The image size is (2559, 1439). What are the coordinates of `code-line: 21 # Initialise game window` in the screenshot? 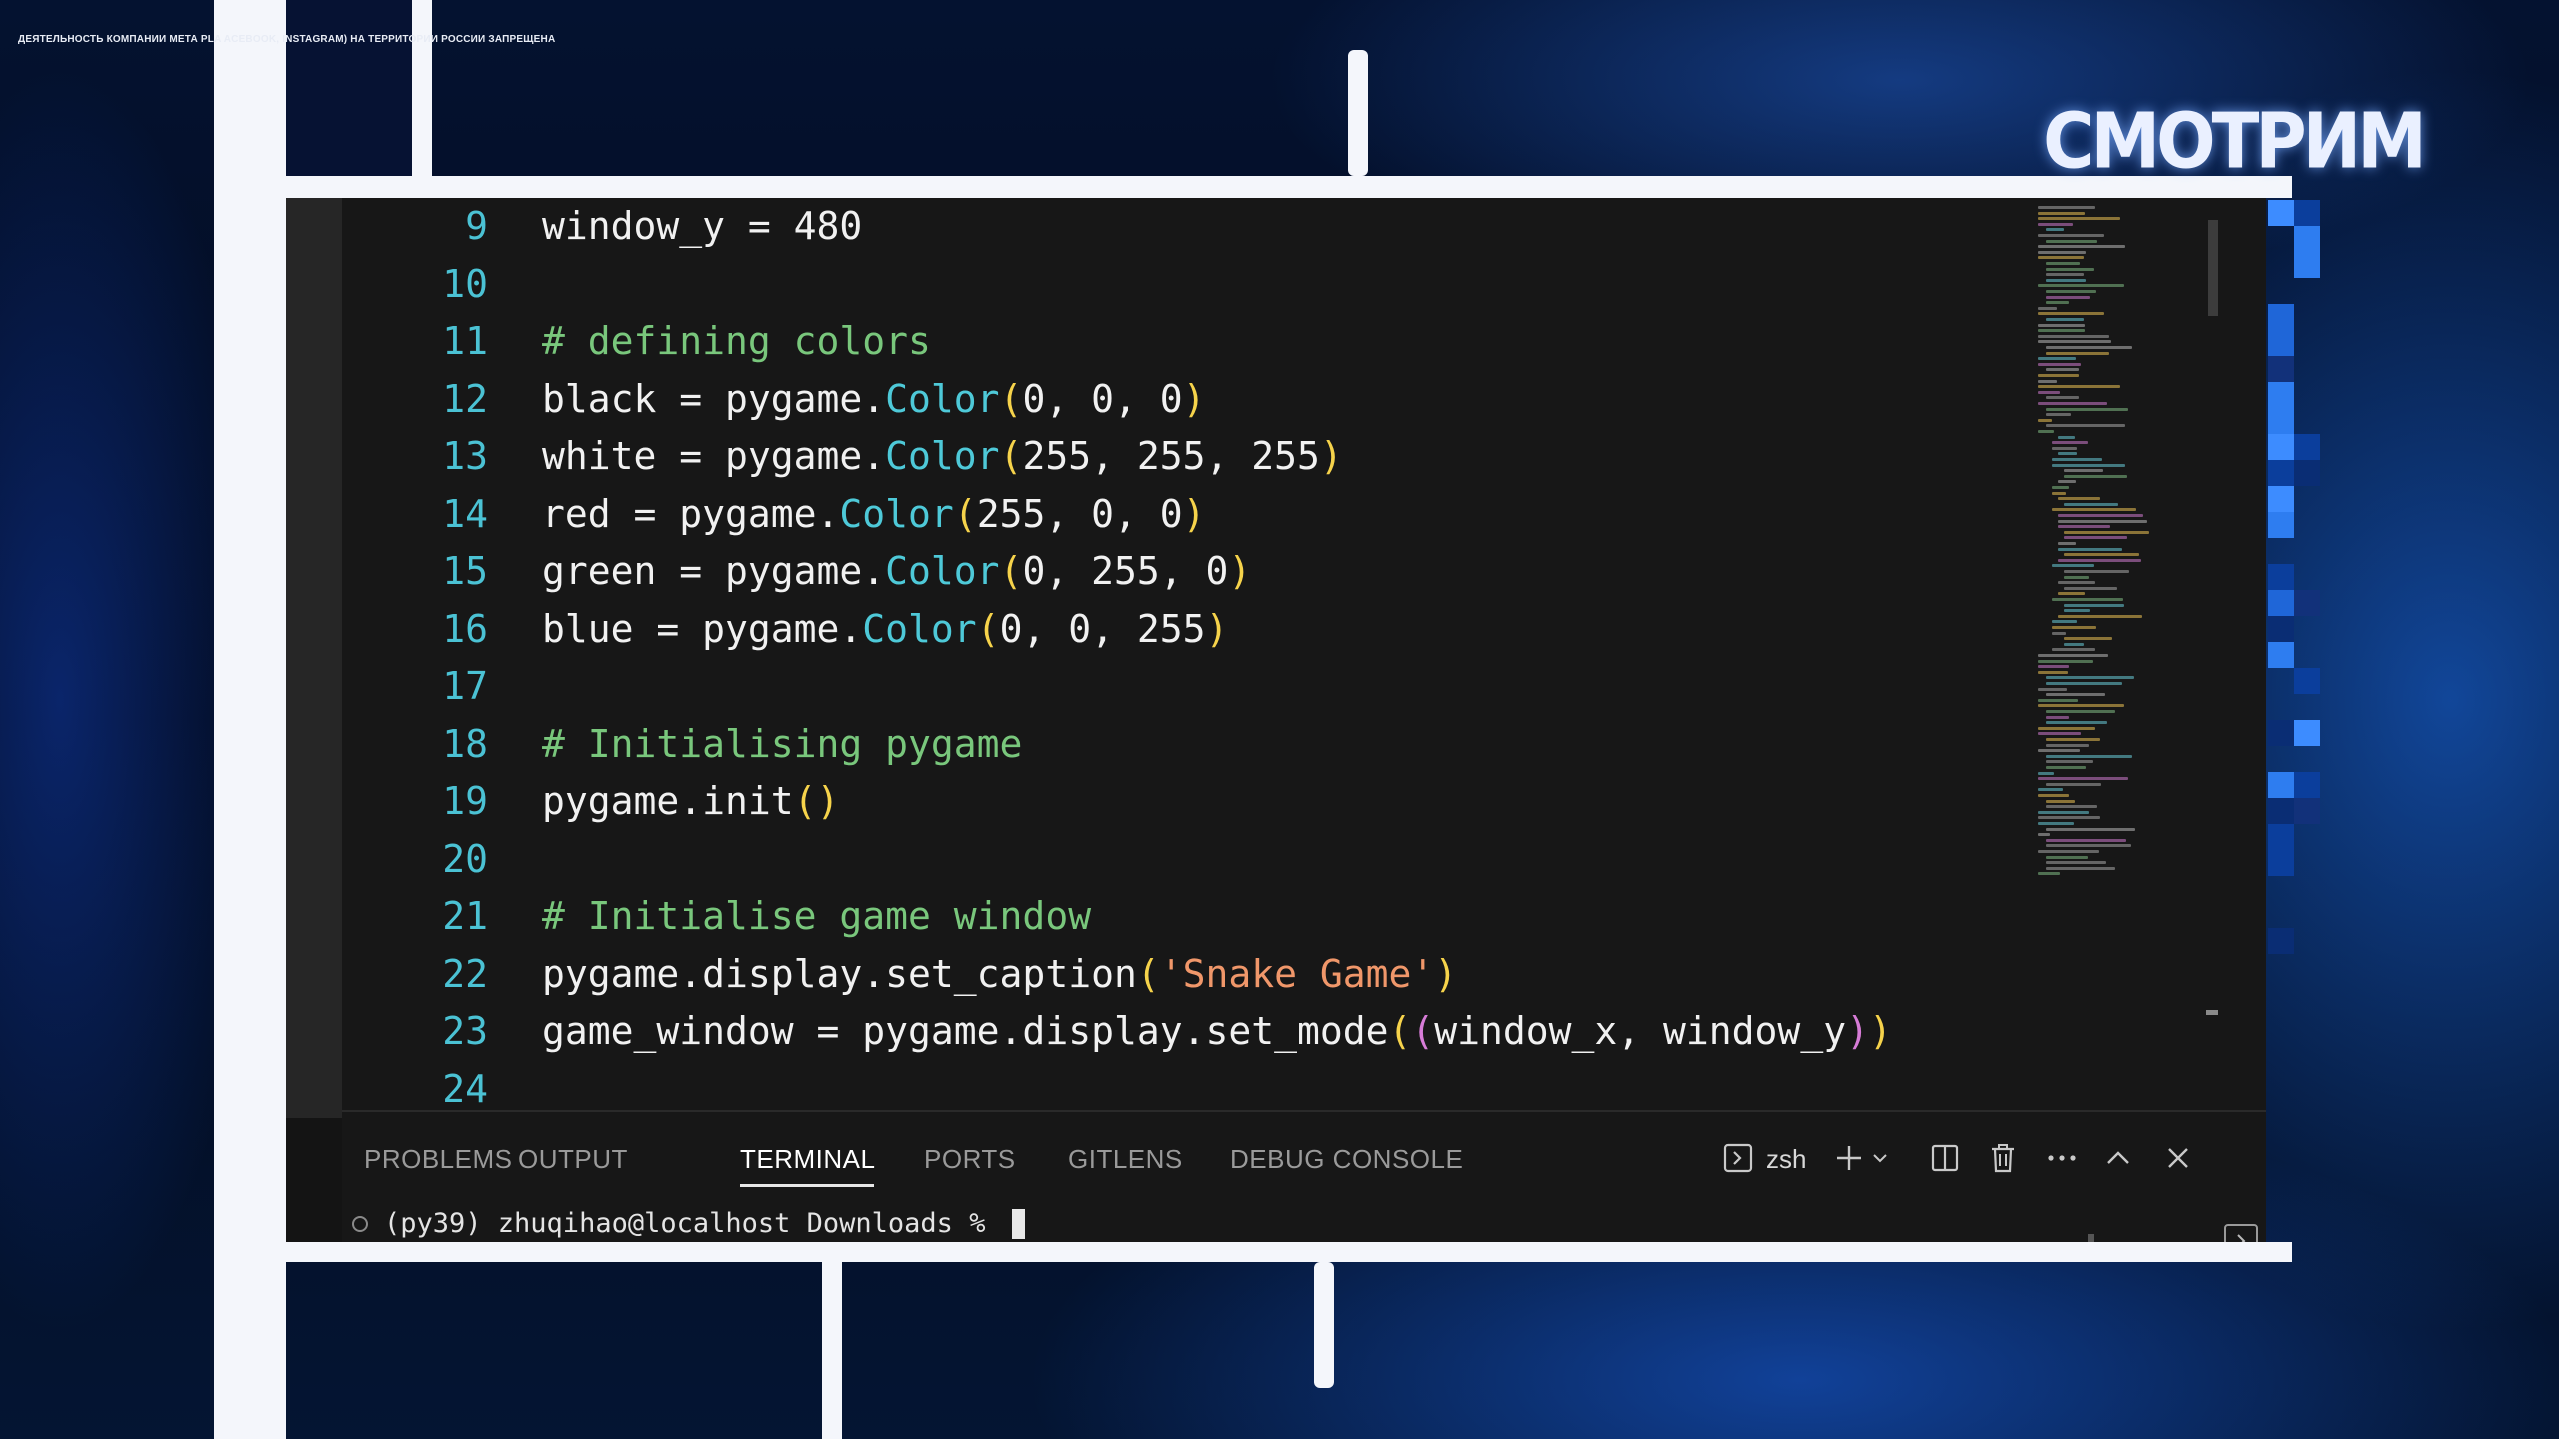 It's located at (1292, 916).